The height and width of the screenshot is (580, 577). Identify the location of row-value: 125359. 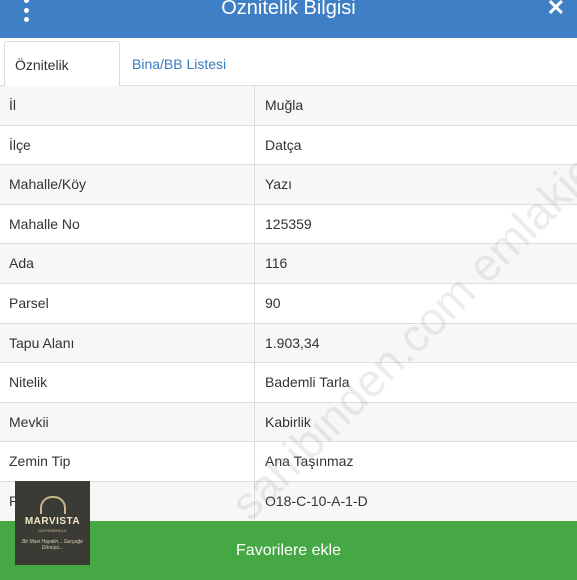
(288, 223).